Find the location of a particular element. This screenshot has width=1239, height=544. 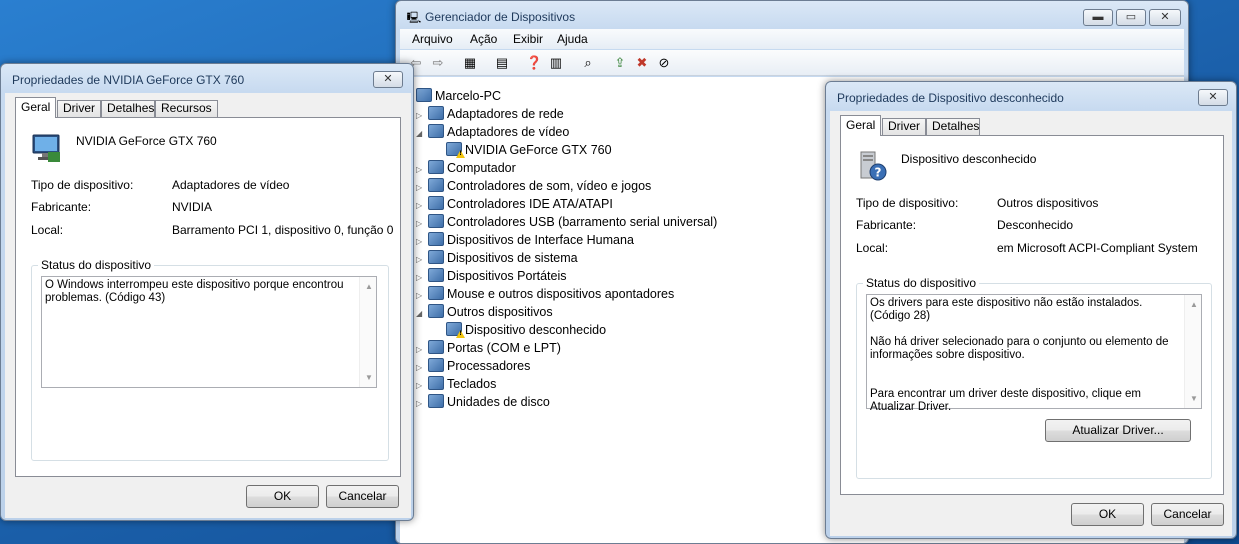

system-device-icon is located at coordinates (436, 257).